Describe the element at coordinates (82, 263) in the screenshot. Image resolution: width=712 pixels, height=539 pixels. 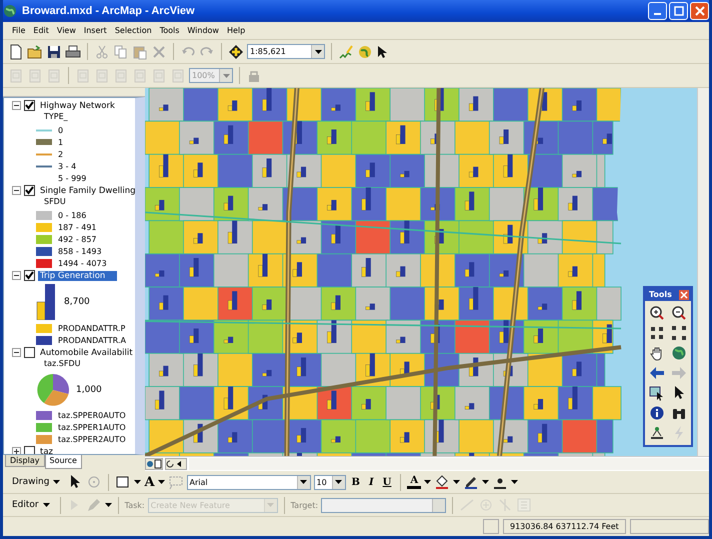
I see `legend-label: 1494 - 4073` at that location.